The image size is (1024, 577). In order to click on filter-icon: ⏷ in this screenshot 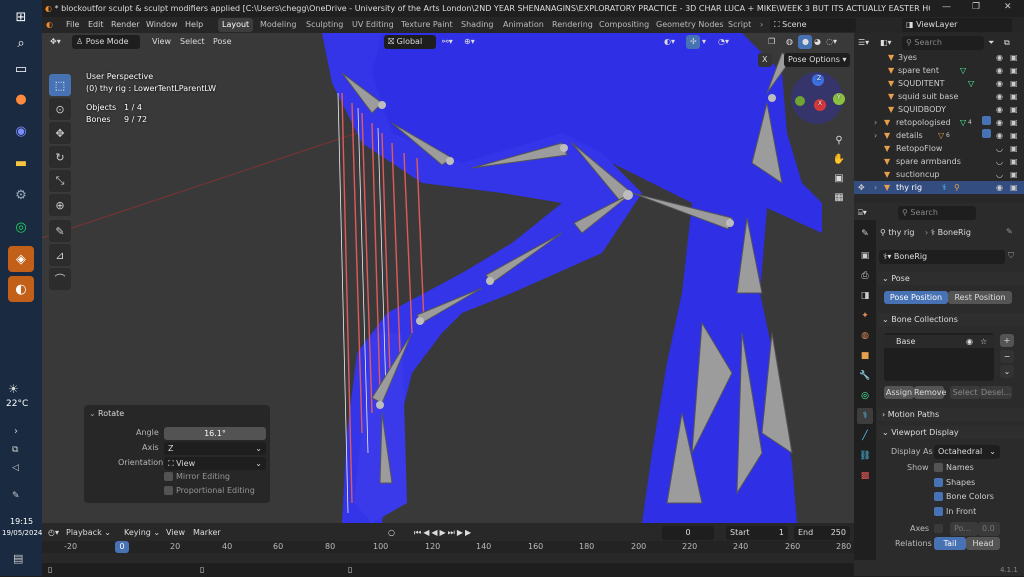, I will do `click(991, 43)`.